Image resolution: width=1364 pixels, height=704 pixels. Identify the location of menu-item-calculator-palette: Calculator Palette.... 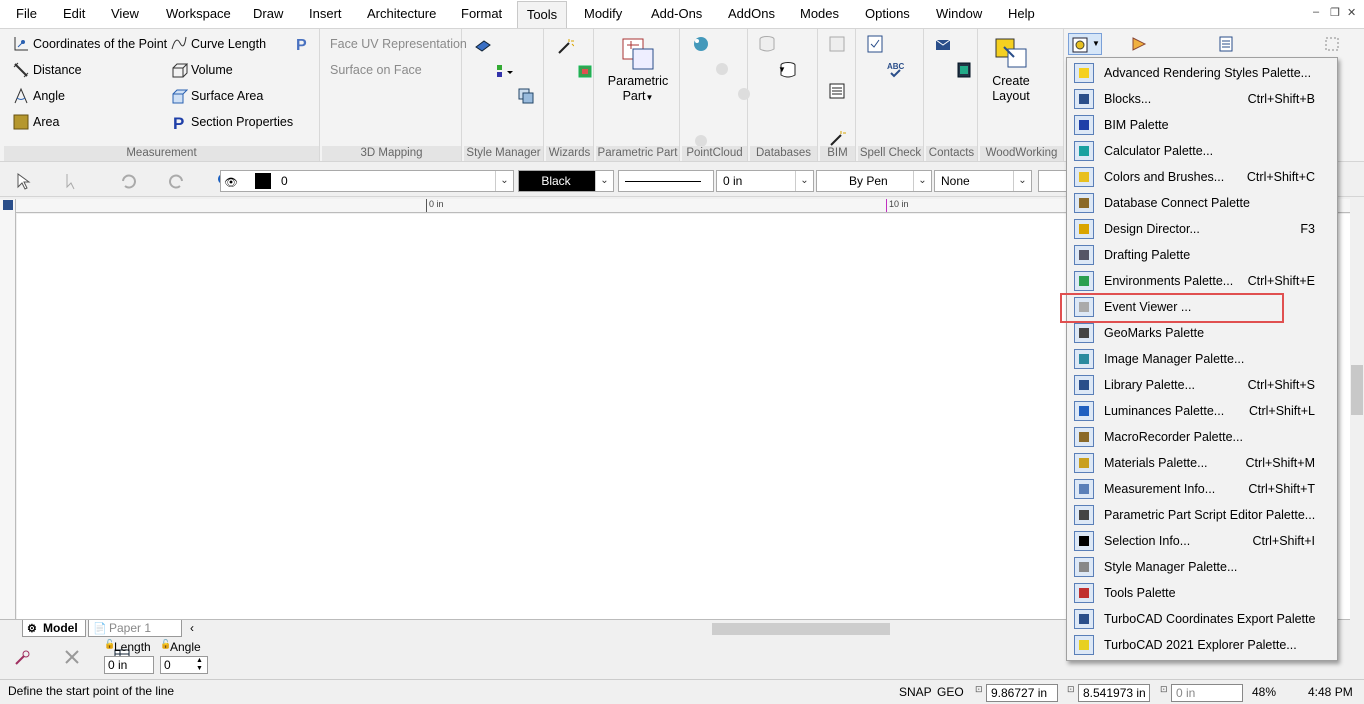
(1202, 151).